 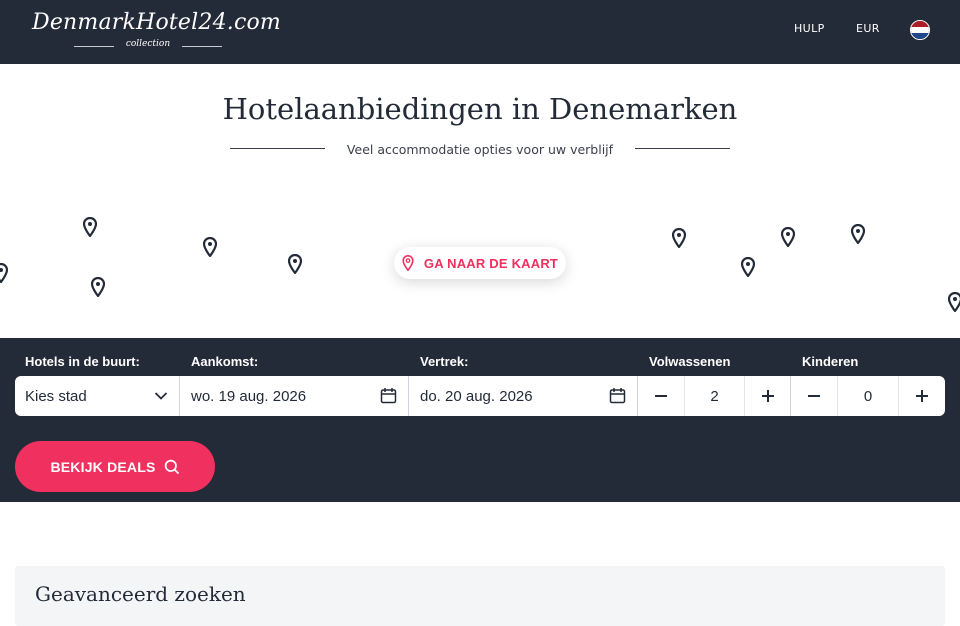 I want to click on site-logo: DenmarkHotel24.com collection, so click(x=156, y=32).